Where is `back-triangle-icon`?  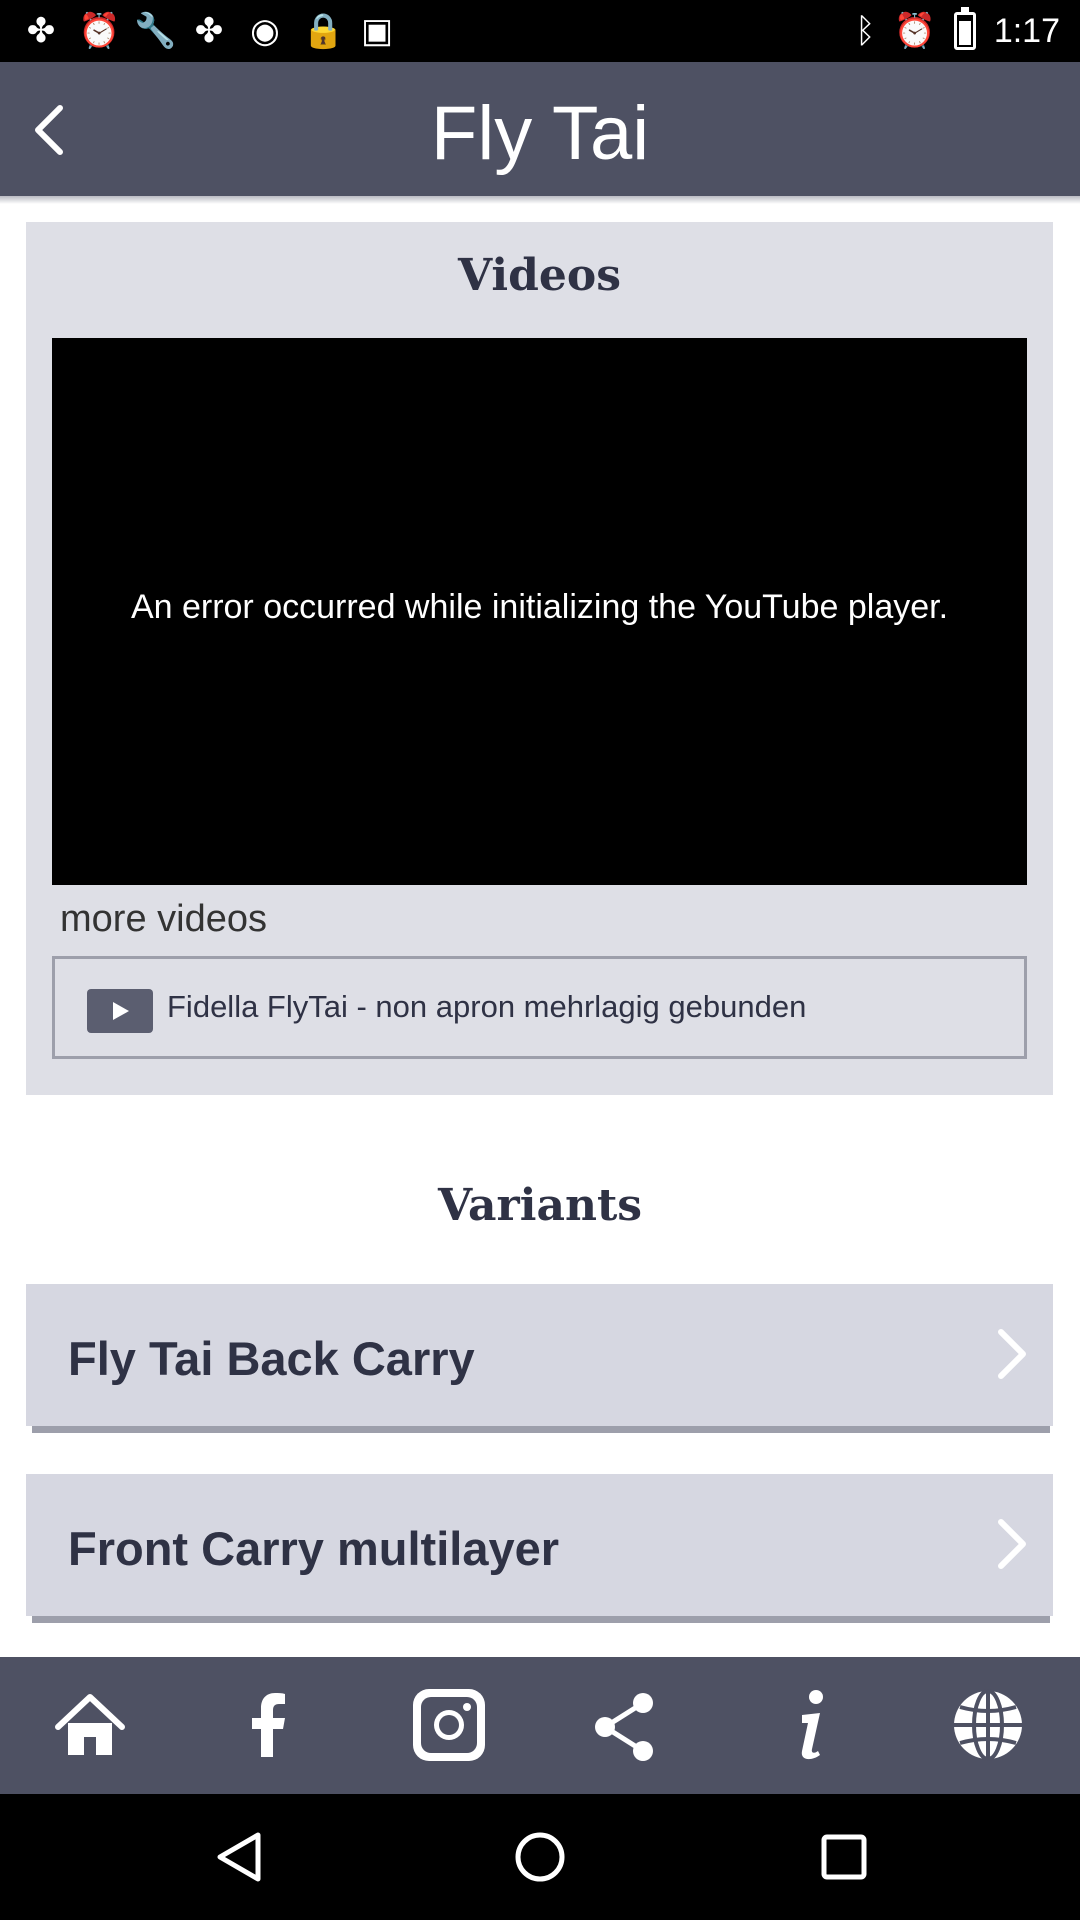
back-triangle-icon is located at coordinates (240, 1857).